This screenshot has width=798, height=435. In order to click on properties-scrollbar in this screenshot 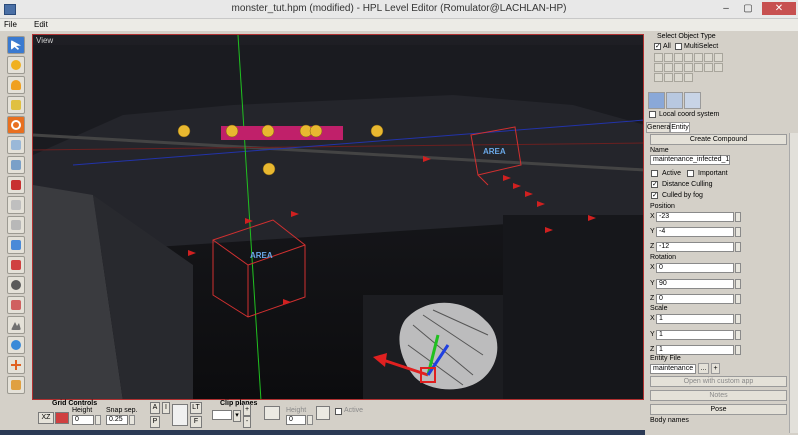, I will do `click(793, 283)`.